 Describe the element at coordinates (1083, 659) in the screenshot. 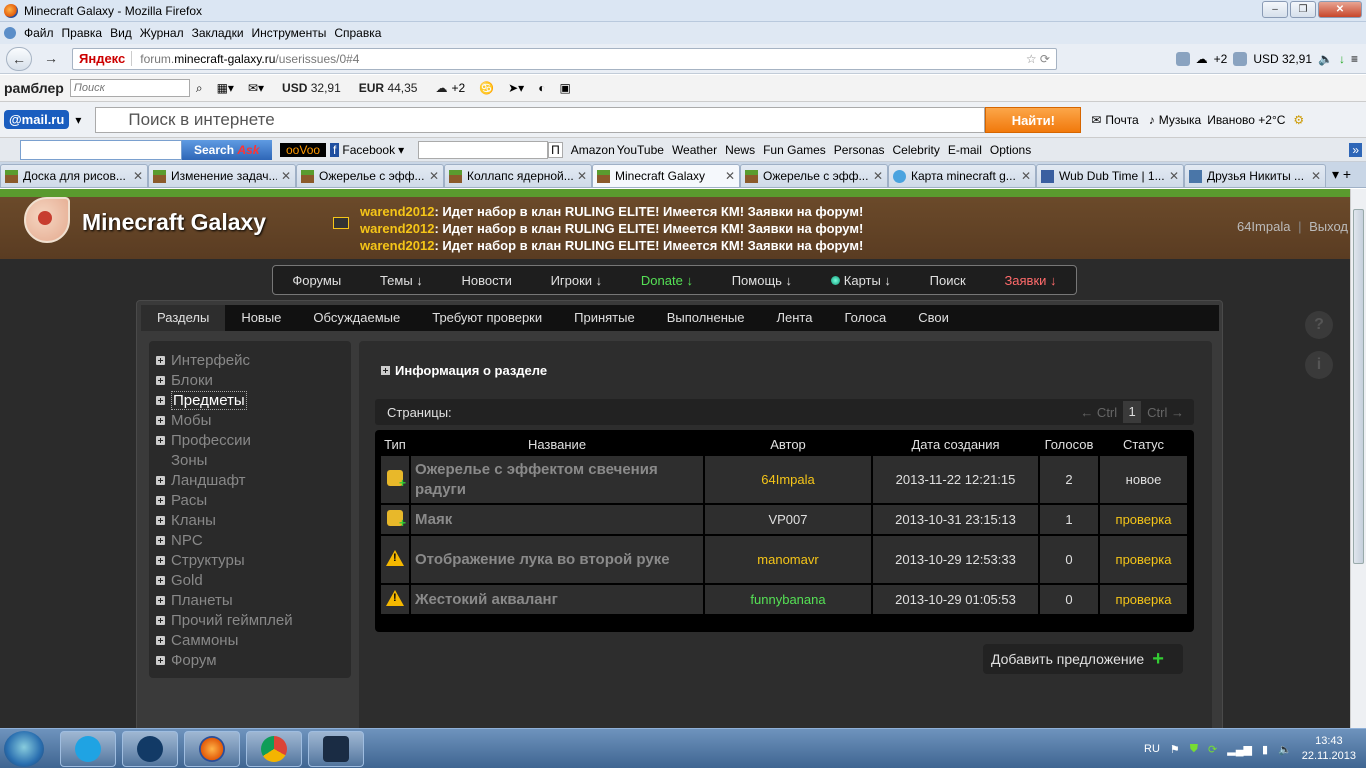

I see `add-suggestion-button: Добавить предложение +` at that location.